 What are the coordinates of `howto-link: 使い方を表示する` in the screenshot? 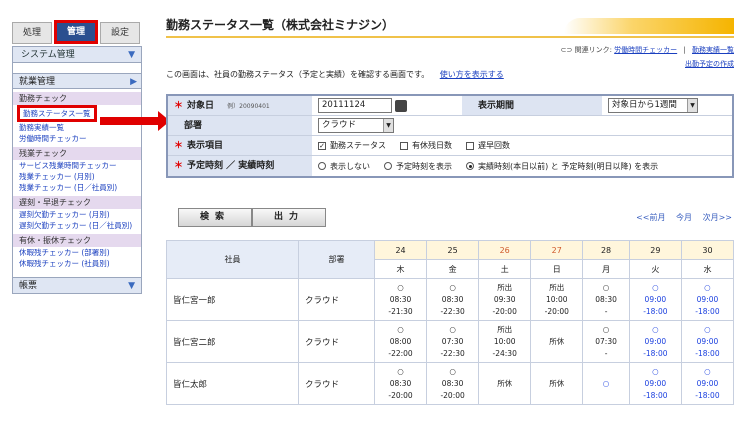 It's located at (472, 74).